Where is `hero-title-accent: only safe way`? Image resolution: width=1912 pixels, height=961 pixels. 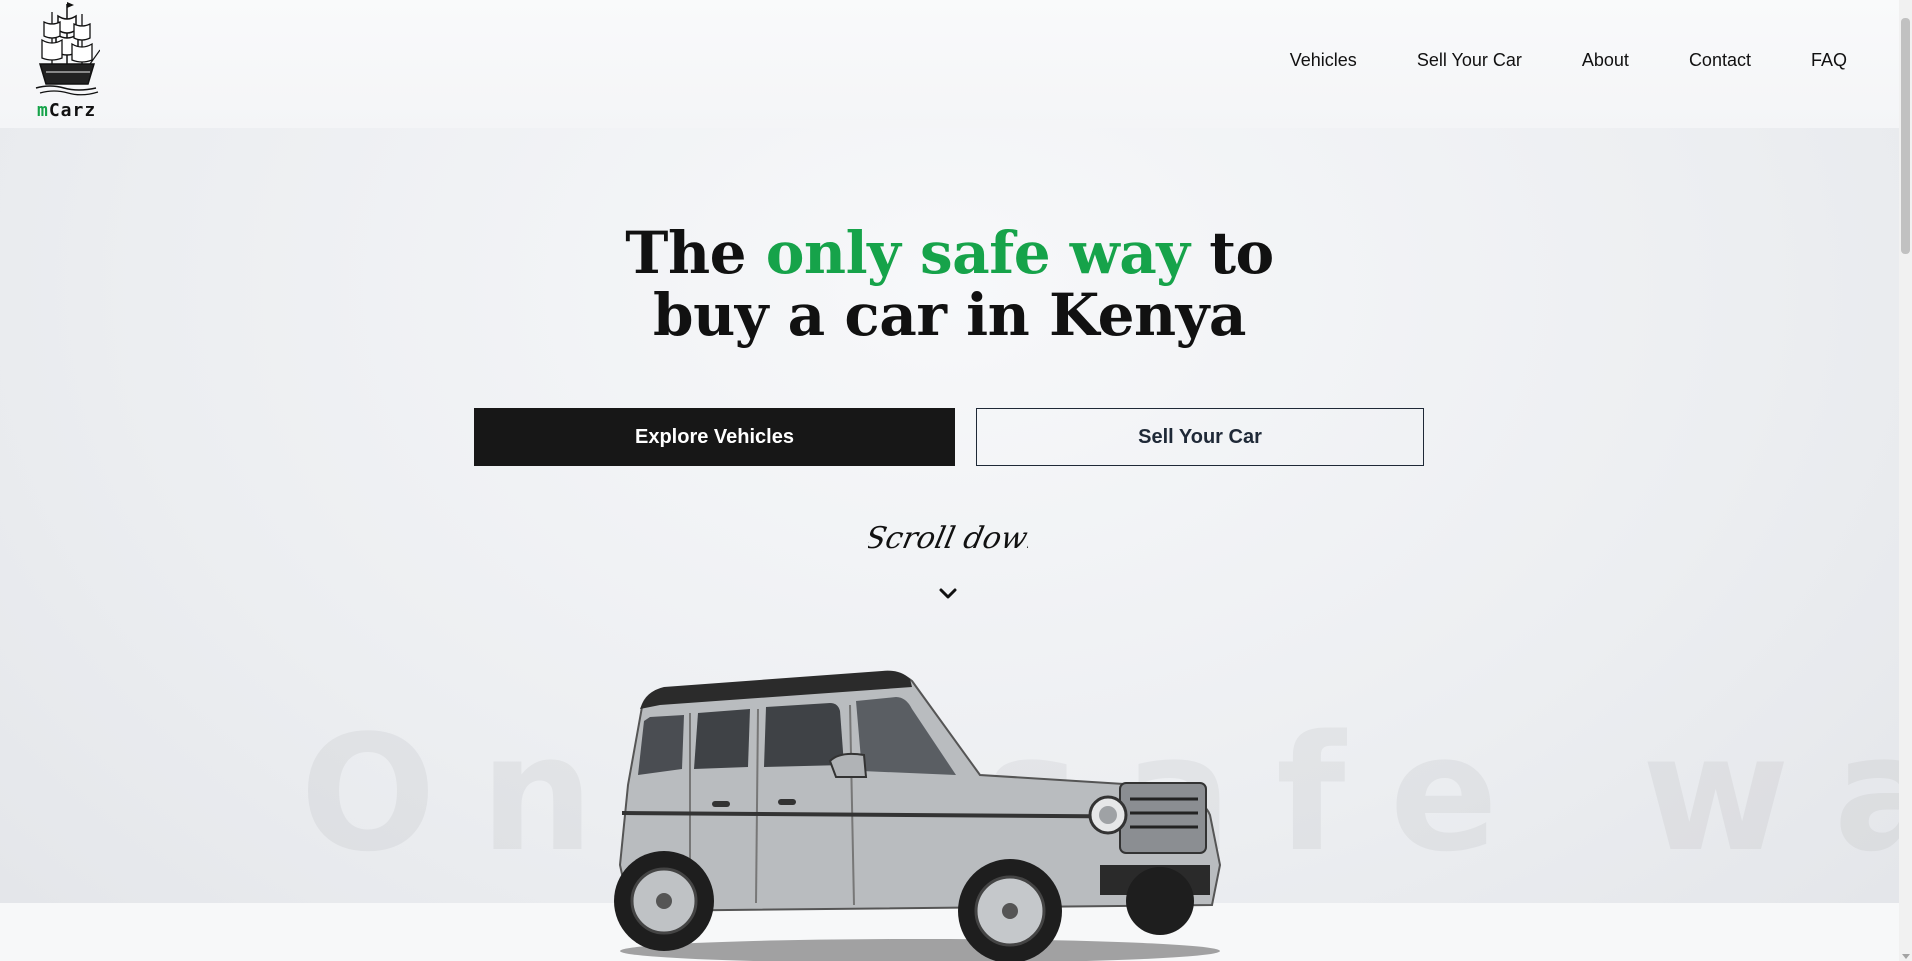
hero-title-accent: only safe way is located at coordinates (977, 253).